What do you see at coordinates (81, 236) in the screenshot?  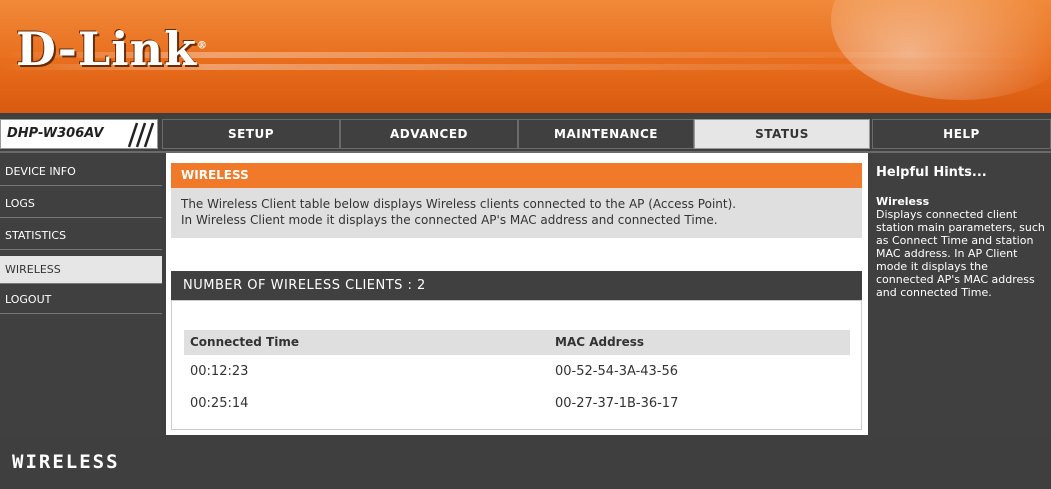 I see `sidebar-item-statistics: STATISTICS` at bounding box center [81, 236].